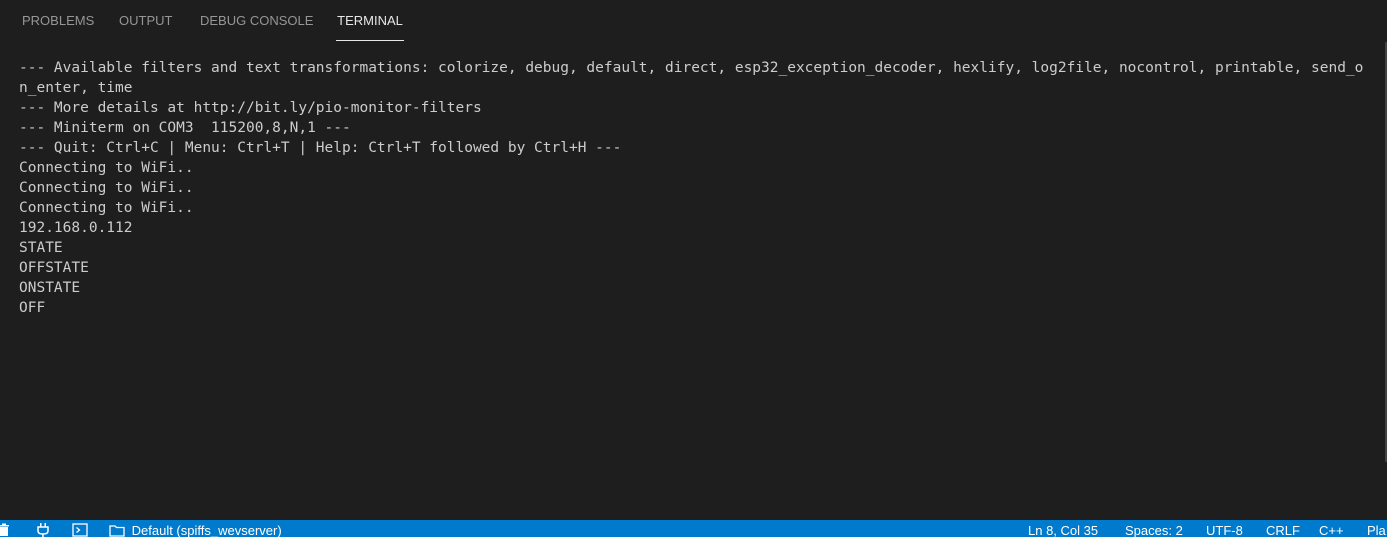 Image resolution: width=1387 pixels, height=537 pixels. What do you see at coordinates (50, 288) in the screenshot?
I see `terminal-line: ONSTATE` at bounding box center [50, 288].